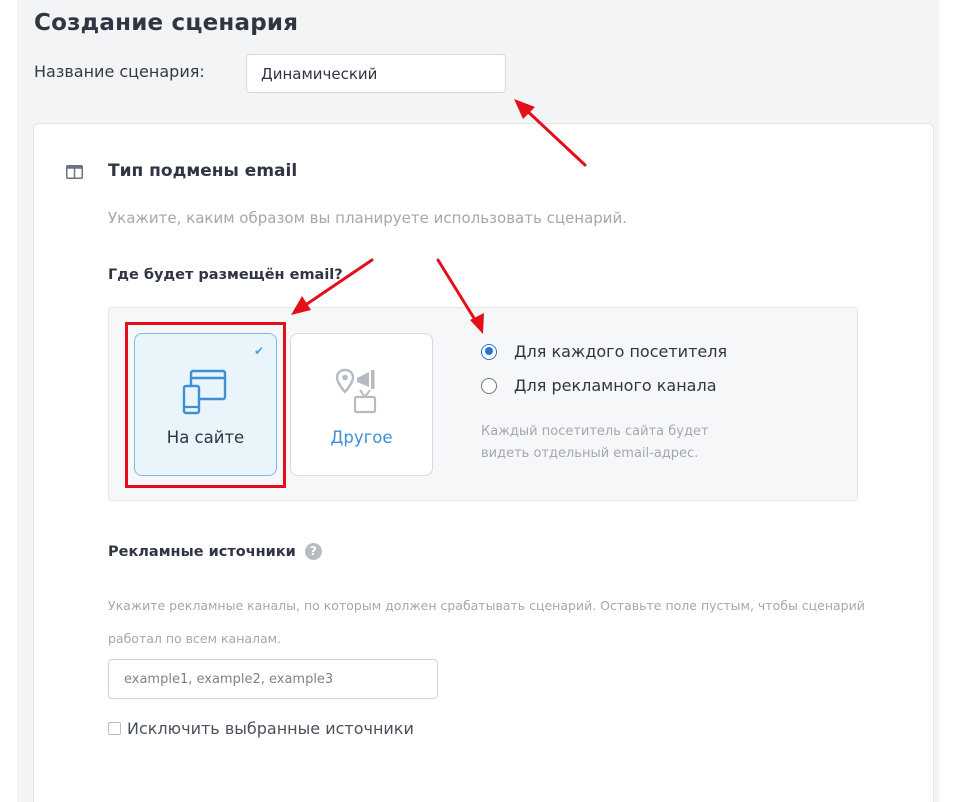 This screenshot has width=964, height=802. Describe the element at coordinates (270, 728) in the screenshot. I see `exclude-sources-label: Исключить выбранные источники` at that location.